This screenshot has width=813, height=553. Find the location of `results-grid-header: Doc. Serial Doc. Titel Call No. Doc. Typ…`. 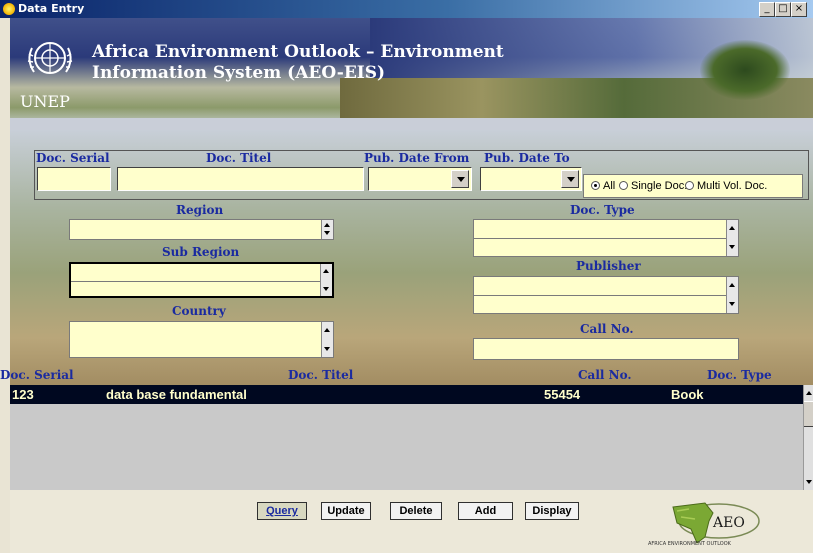

results-grid-header: Doc. Serial Doc. Titel Call No. Doc. Typ… is located at coordinates (406, 376).